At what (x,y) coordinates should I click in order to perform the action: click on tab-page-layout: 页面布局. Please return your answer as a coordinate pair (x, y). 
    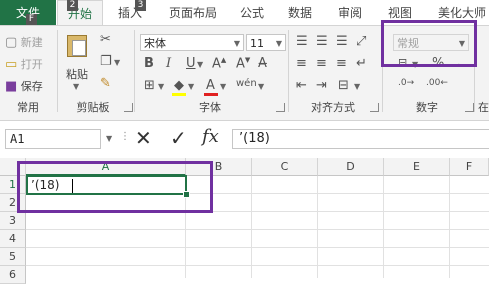
    Looking at the image, I should click on (193, 12).